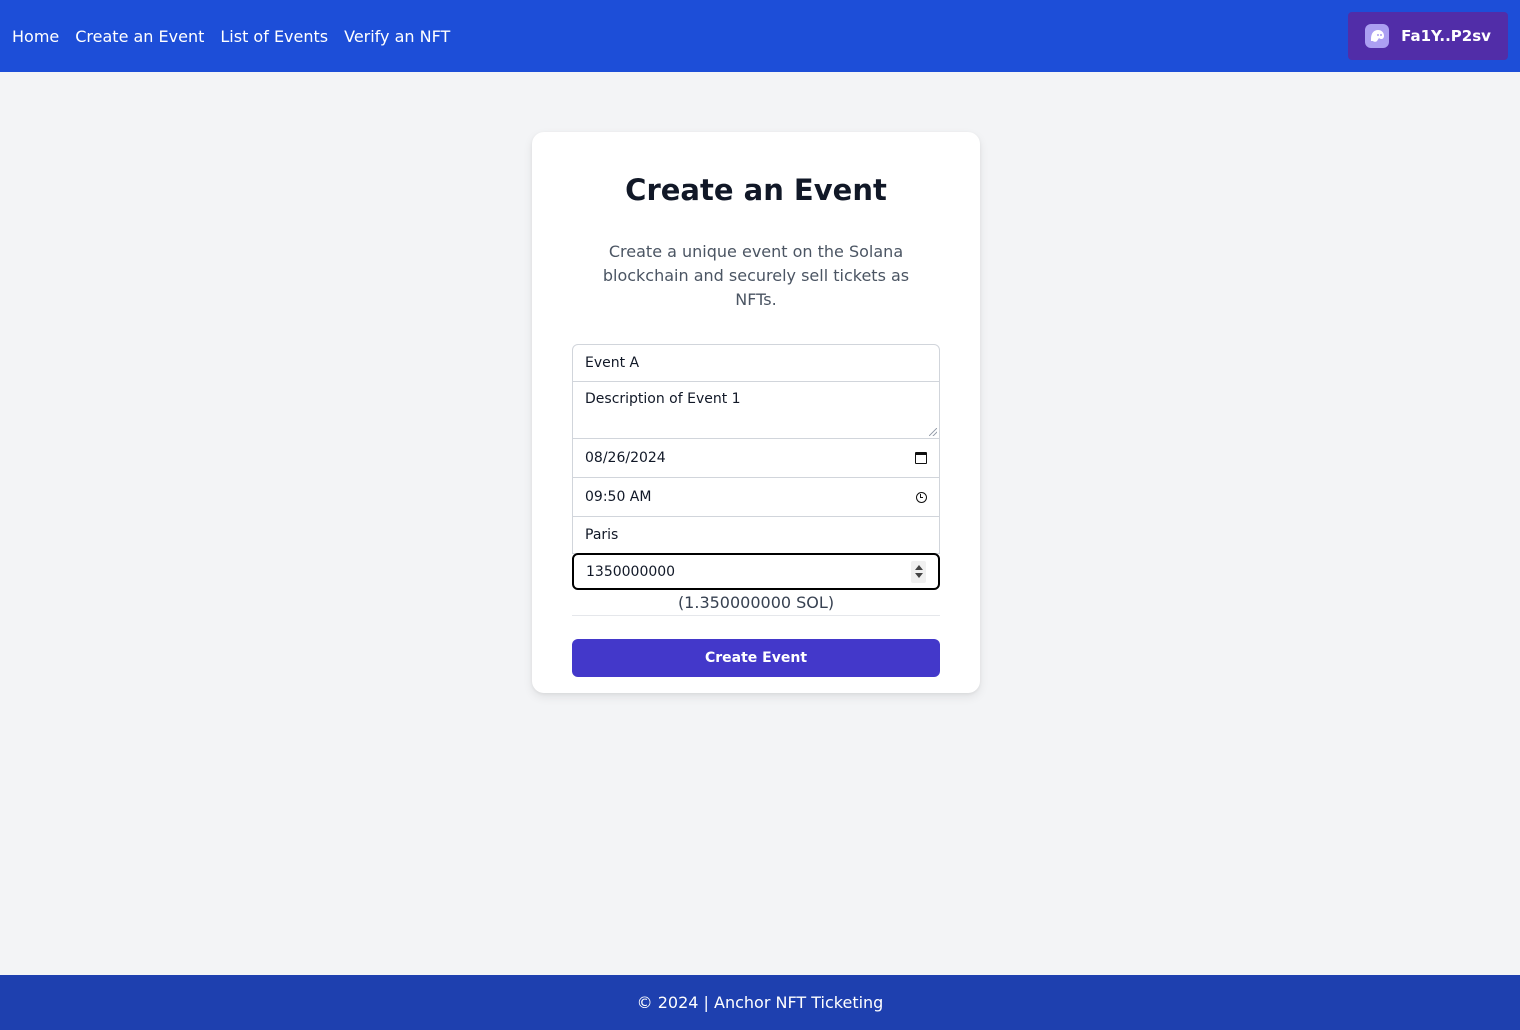  I want to click on wallet-address: Fa1Y..P2sv, so click(1446, 36).